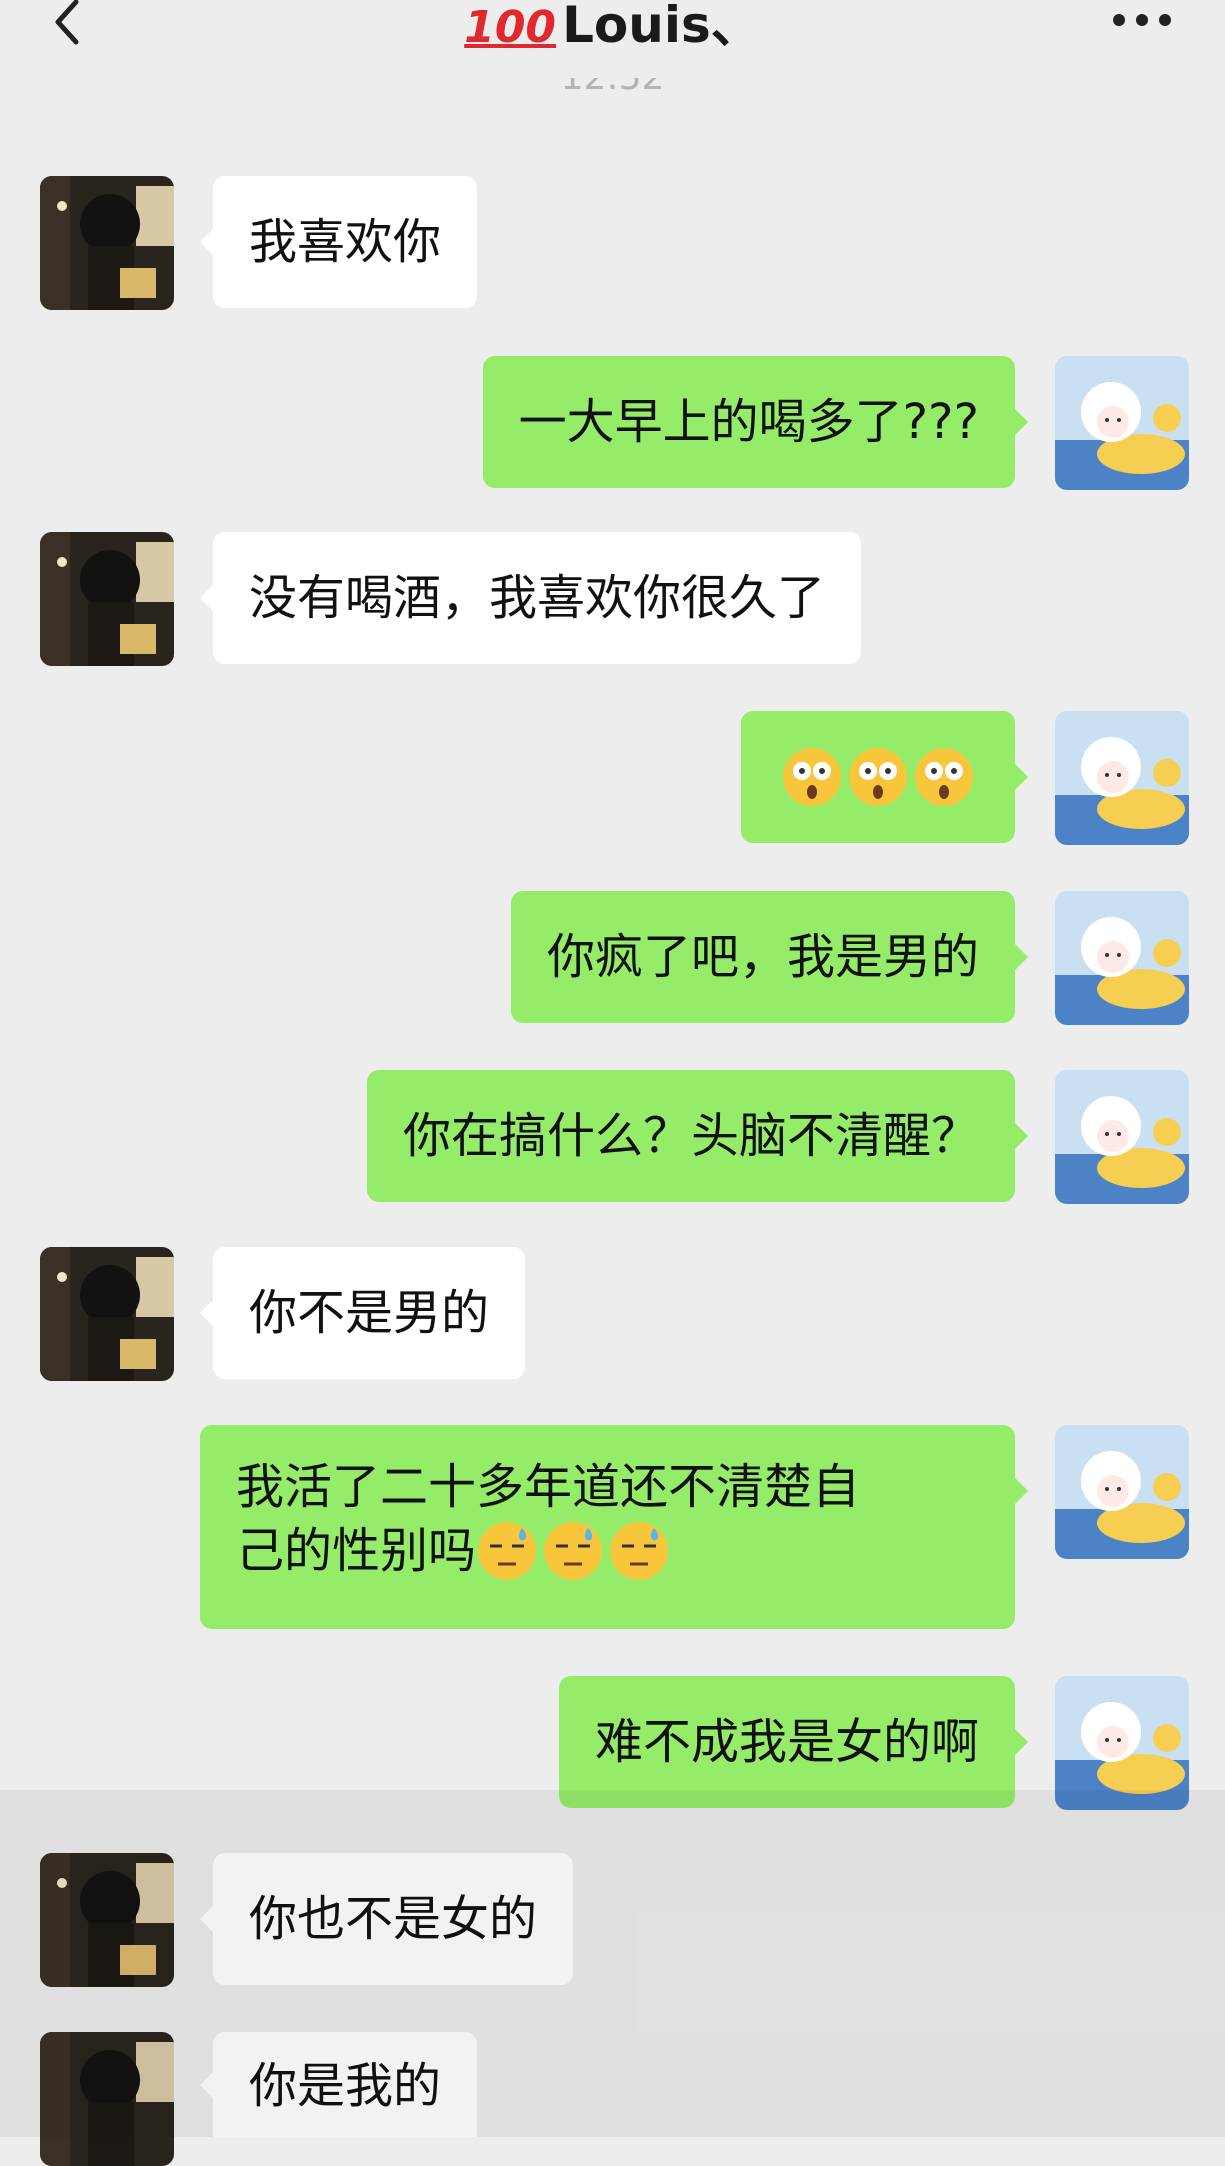 The height and width of the screenshot is (2166, 1225). I want to click on more-options-button, so click(1142, 20).